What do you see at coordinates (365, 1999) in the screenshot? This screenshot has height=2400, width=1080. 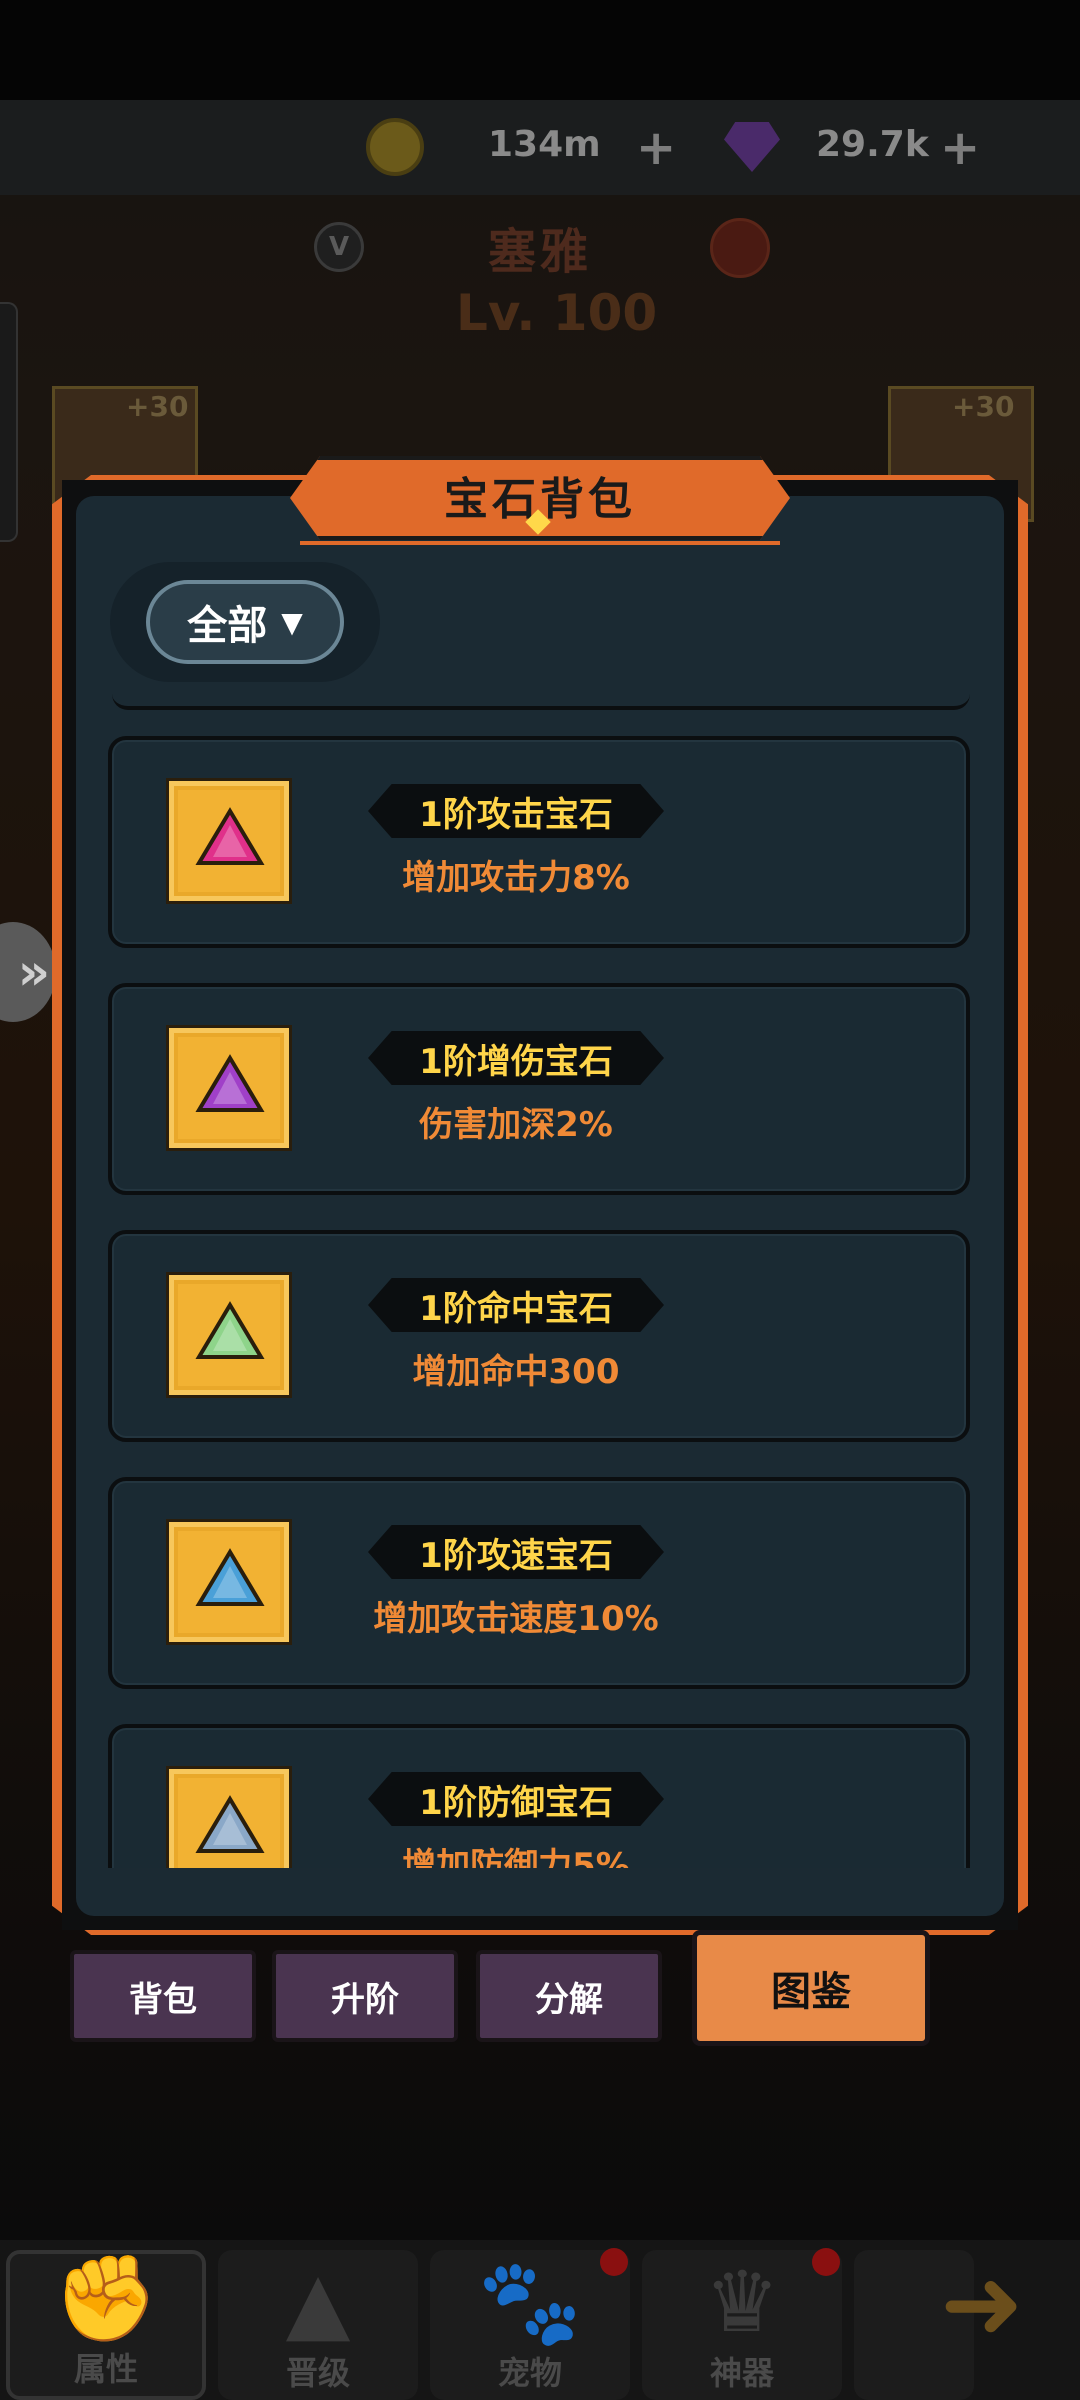 I see `tab-upgrade-label: 升阶` at bounding box center [365, 1999].